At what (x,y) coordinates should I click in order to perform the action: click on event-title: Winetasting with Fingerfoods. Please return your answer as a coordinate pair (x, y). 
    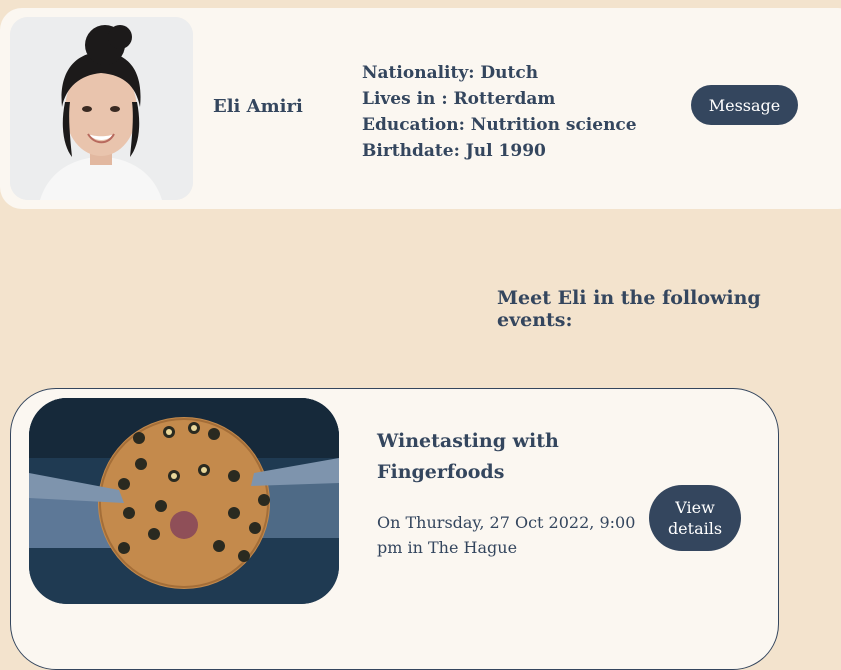
    Looking at the image, I should click on (468, 456).